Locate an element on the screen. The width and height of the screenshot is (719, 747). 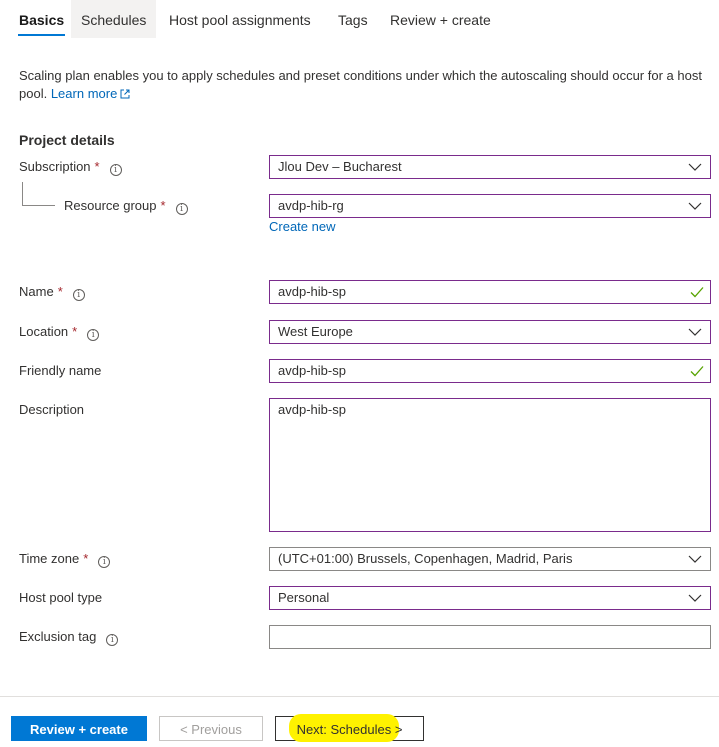
tab-schedules: Schedules is located at coordinates (114, 19).